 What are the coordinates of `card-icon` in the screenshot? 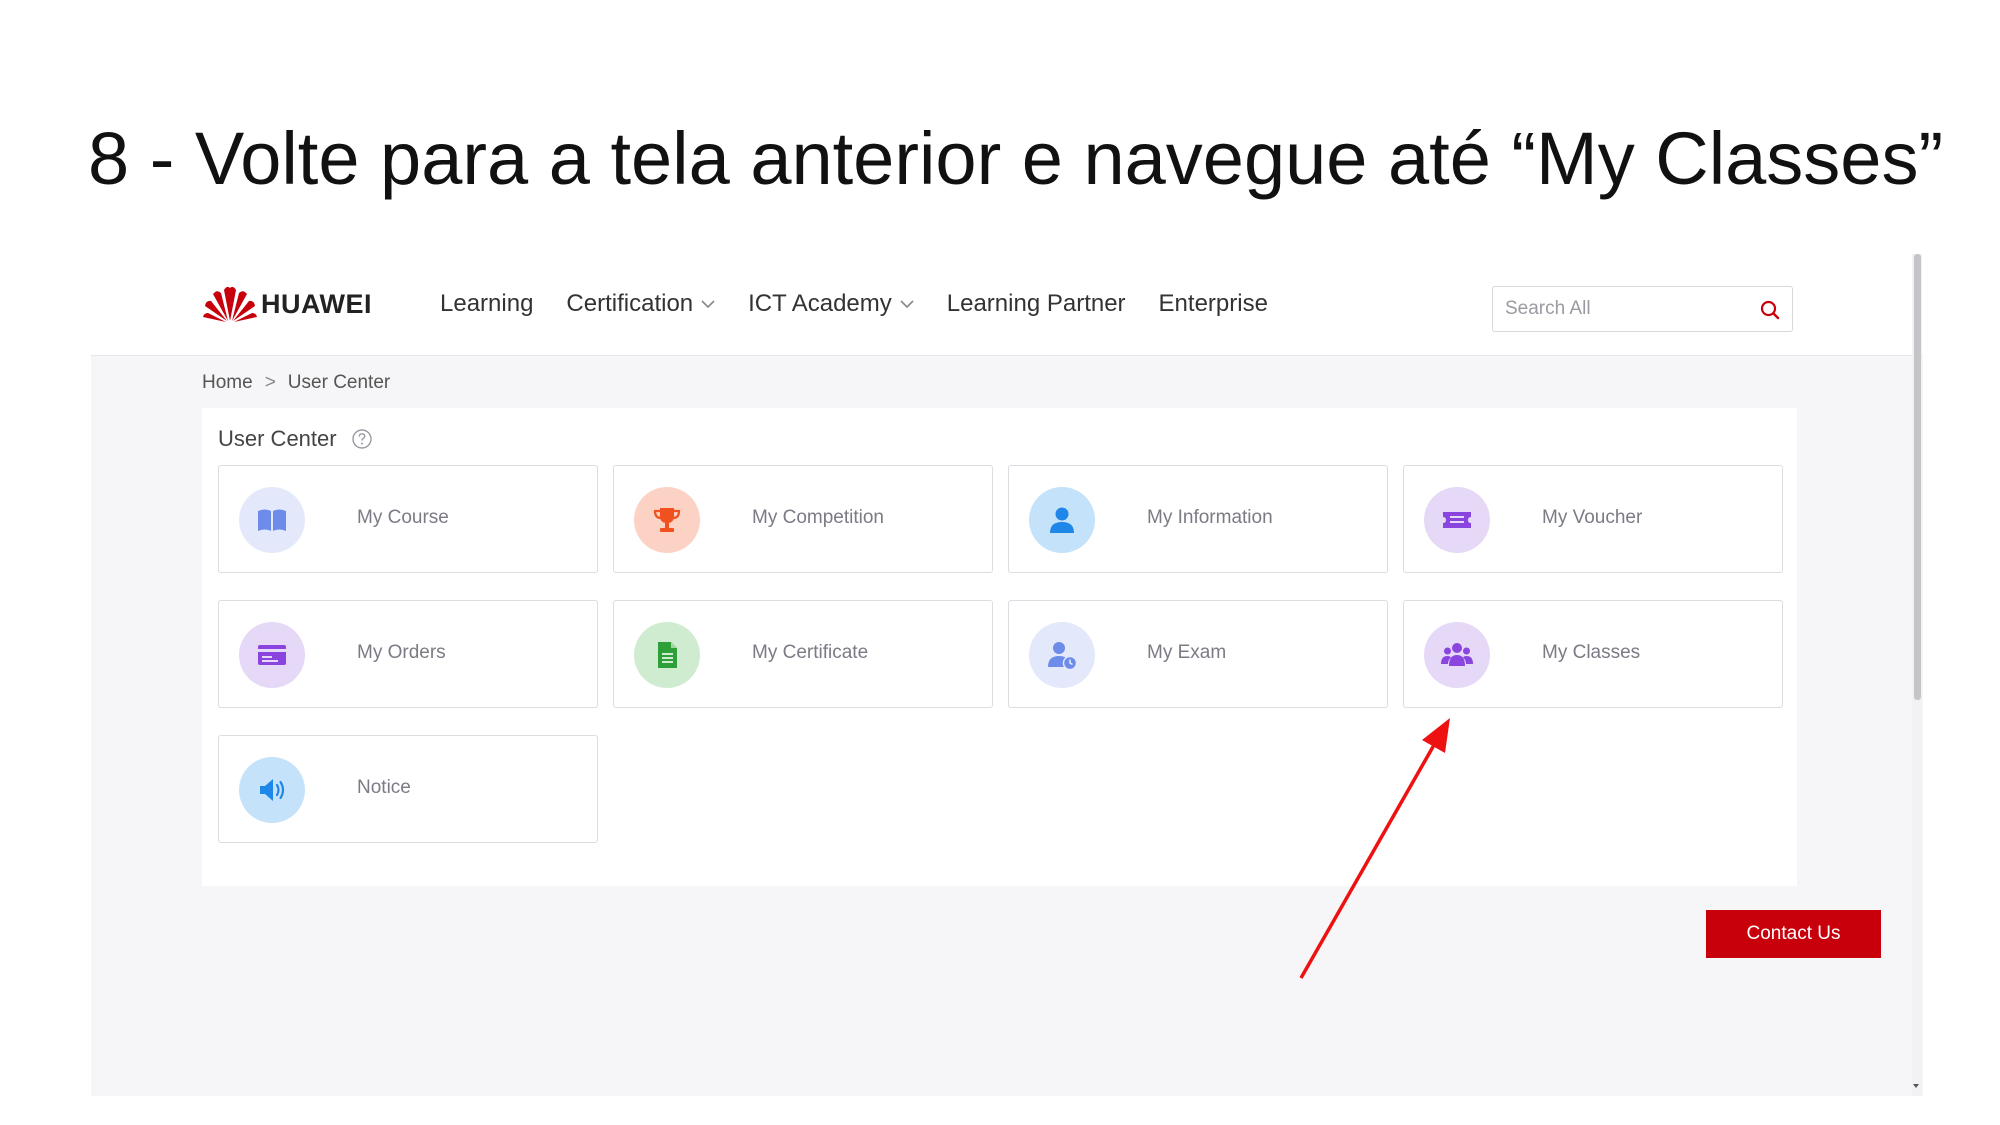 It's located at (272, 655).